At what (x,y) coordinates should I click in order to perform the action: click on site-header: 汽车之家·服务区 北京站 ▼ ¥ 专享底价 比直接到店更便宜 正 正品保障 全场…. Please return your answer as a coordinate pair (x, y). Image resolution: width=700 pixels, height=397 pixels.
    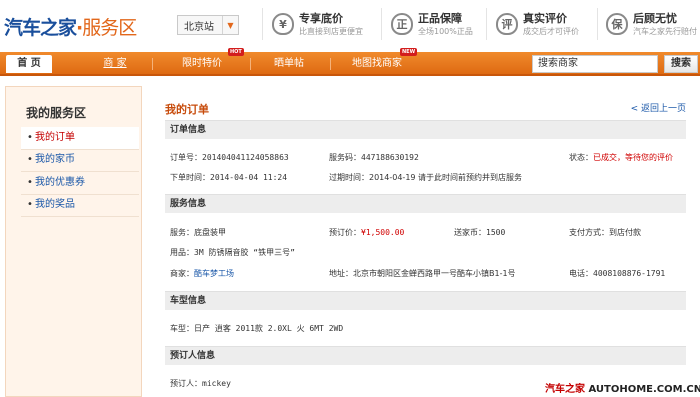
    Looking at the image, I should click on (350, 26).